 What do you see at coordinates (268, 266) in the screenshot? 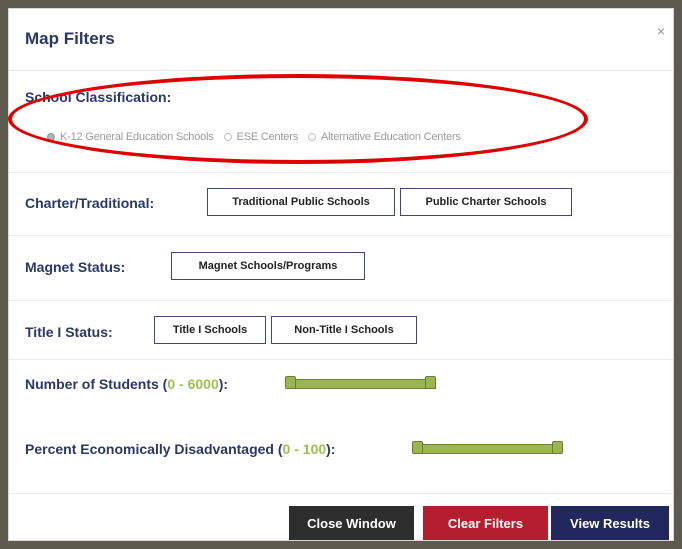
I see `magnet-schools-button: Magnet Schools/Programs` at bounding box center [268, 266].